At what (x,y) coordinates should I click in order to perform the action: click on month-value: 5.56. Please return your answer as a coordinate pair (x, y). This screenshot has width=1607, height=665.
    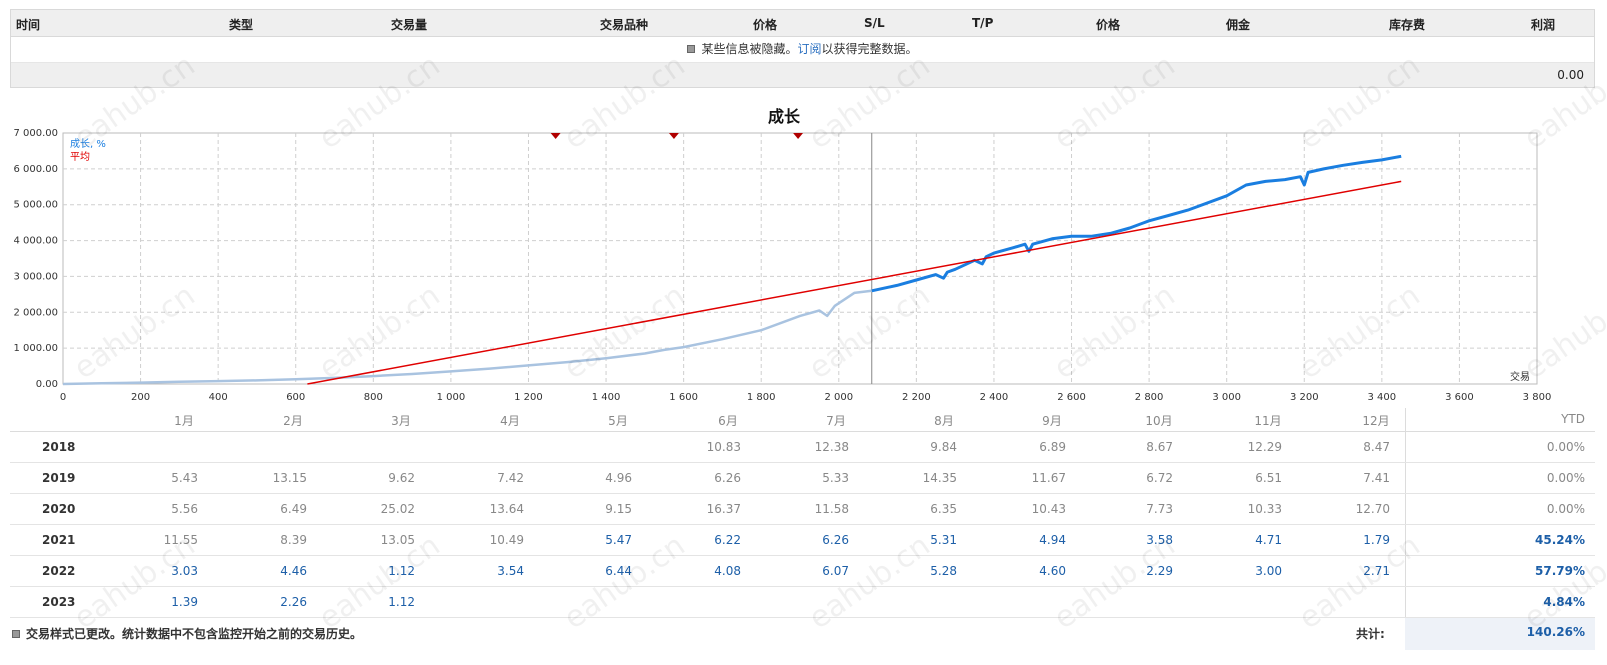
    Looking at the image, I should click on (184, 509).